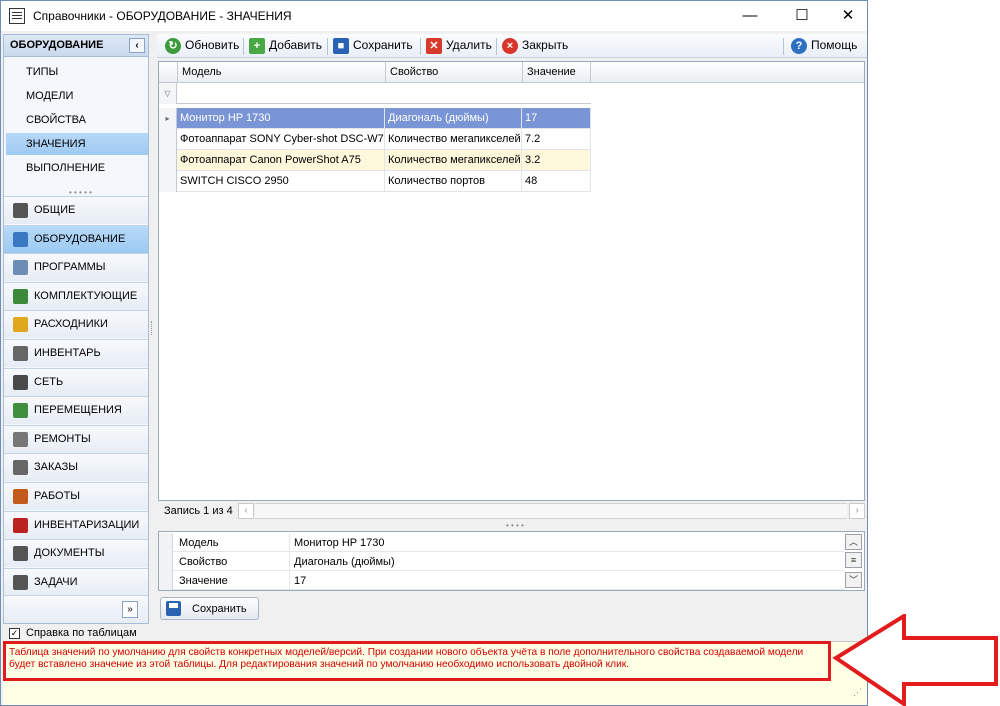 Image resolution: width=1000 pixels, height=706 pixels. Describe the element at coordinates (551, 511) in the screenshot. I see `horizontal-scrollbar` at that location.